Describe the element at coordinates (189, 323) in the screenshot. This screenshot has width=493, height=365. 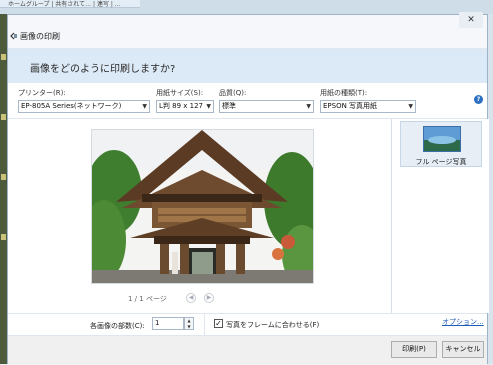
I see `copies-stepper: ▲ ▼` at that location.